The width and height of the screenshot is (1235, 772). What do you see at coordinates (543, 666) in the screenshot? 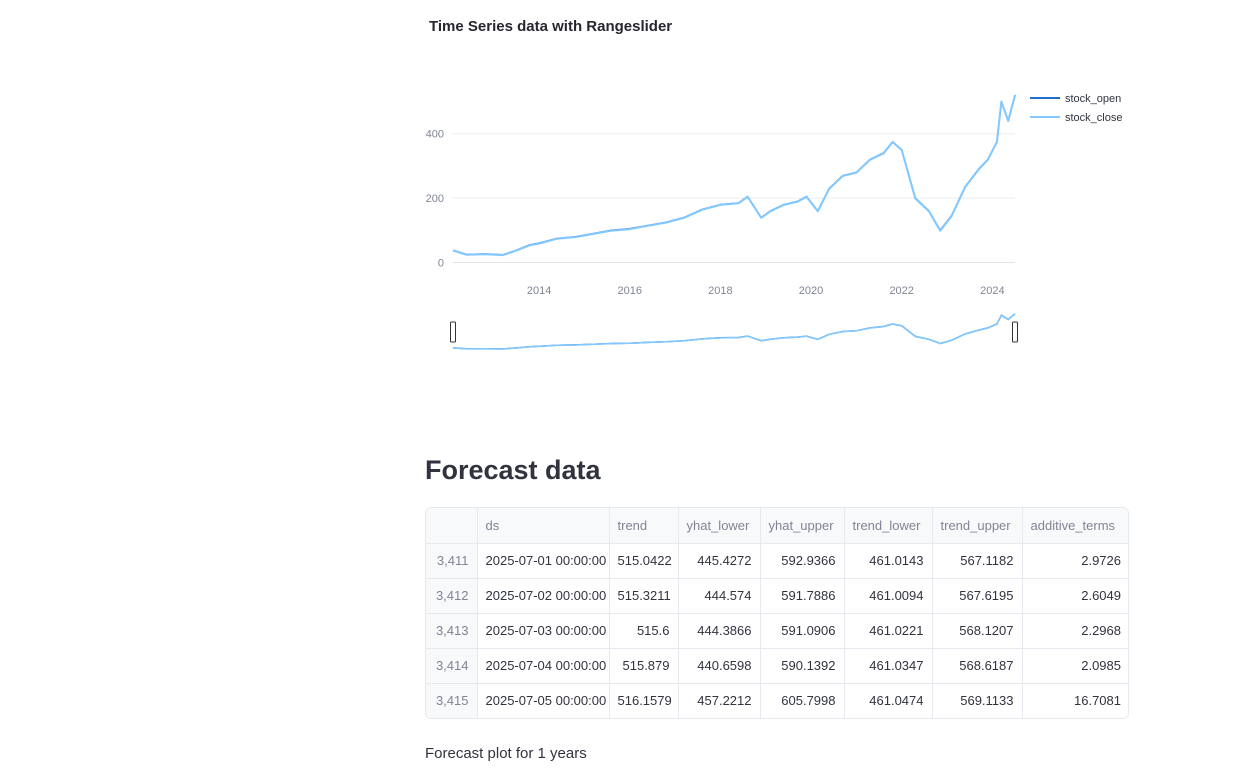
I see `cell-ds: 2025-07-04 00:00:00` at bounding box center [543, 666].